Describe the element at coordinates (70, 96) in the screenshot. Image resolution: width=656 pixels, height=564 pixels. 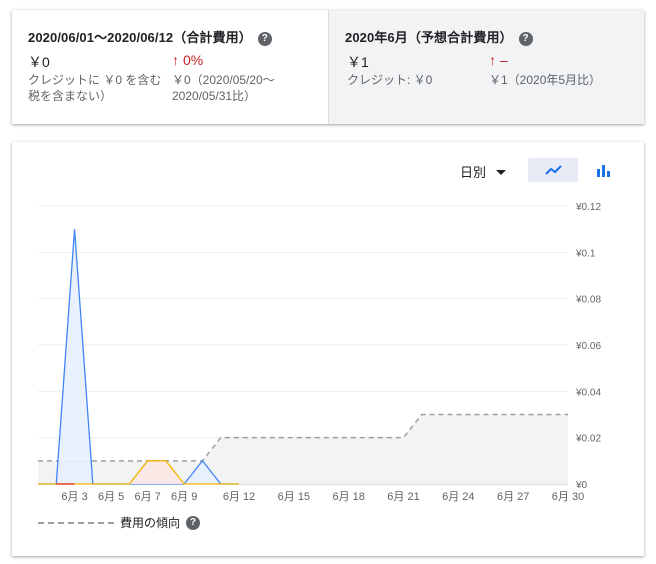
I see `credit-note-line2: 税を含まない）` at that location.